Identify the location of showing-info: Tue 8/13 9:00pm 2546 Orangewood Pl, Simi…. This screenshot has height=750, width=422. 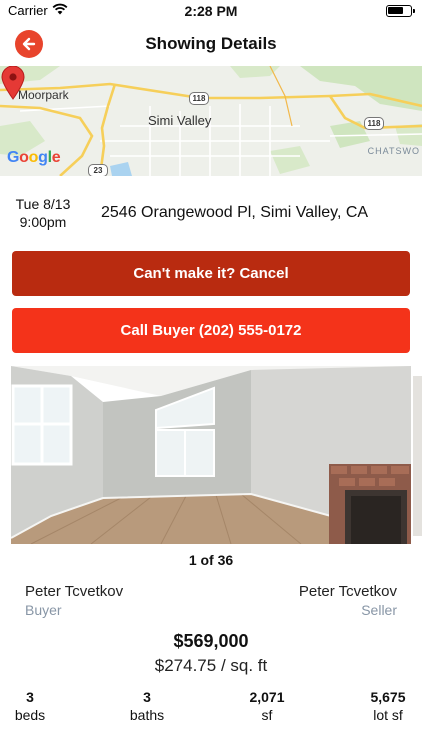
(211, 215).